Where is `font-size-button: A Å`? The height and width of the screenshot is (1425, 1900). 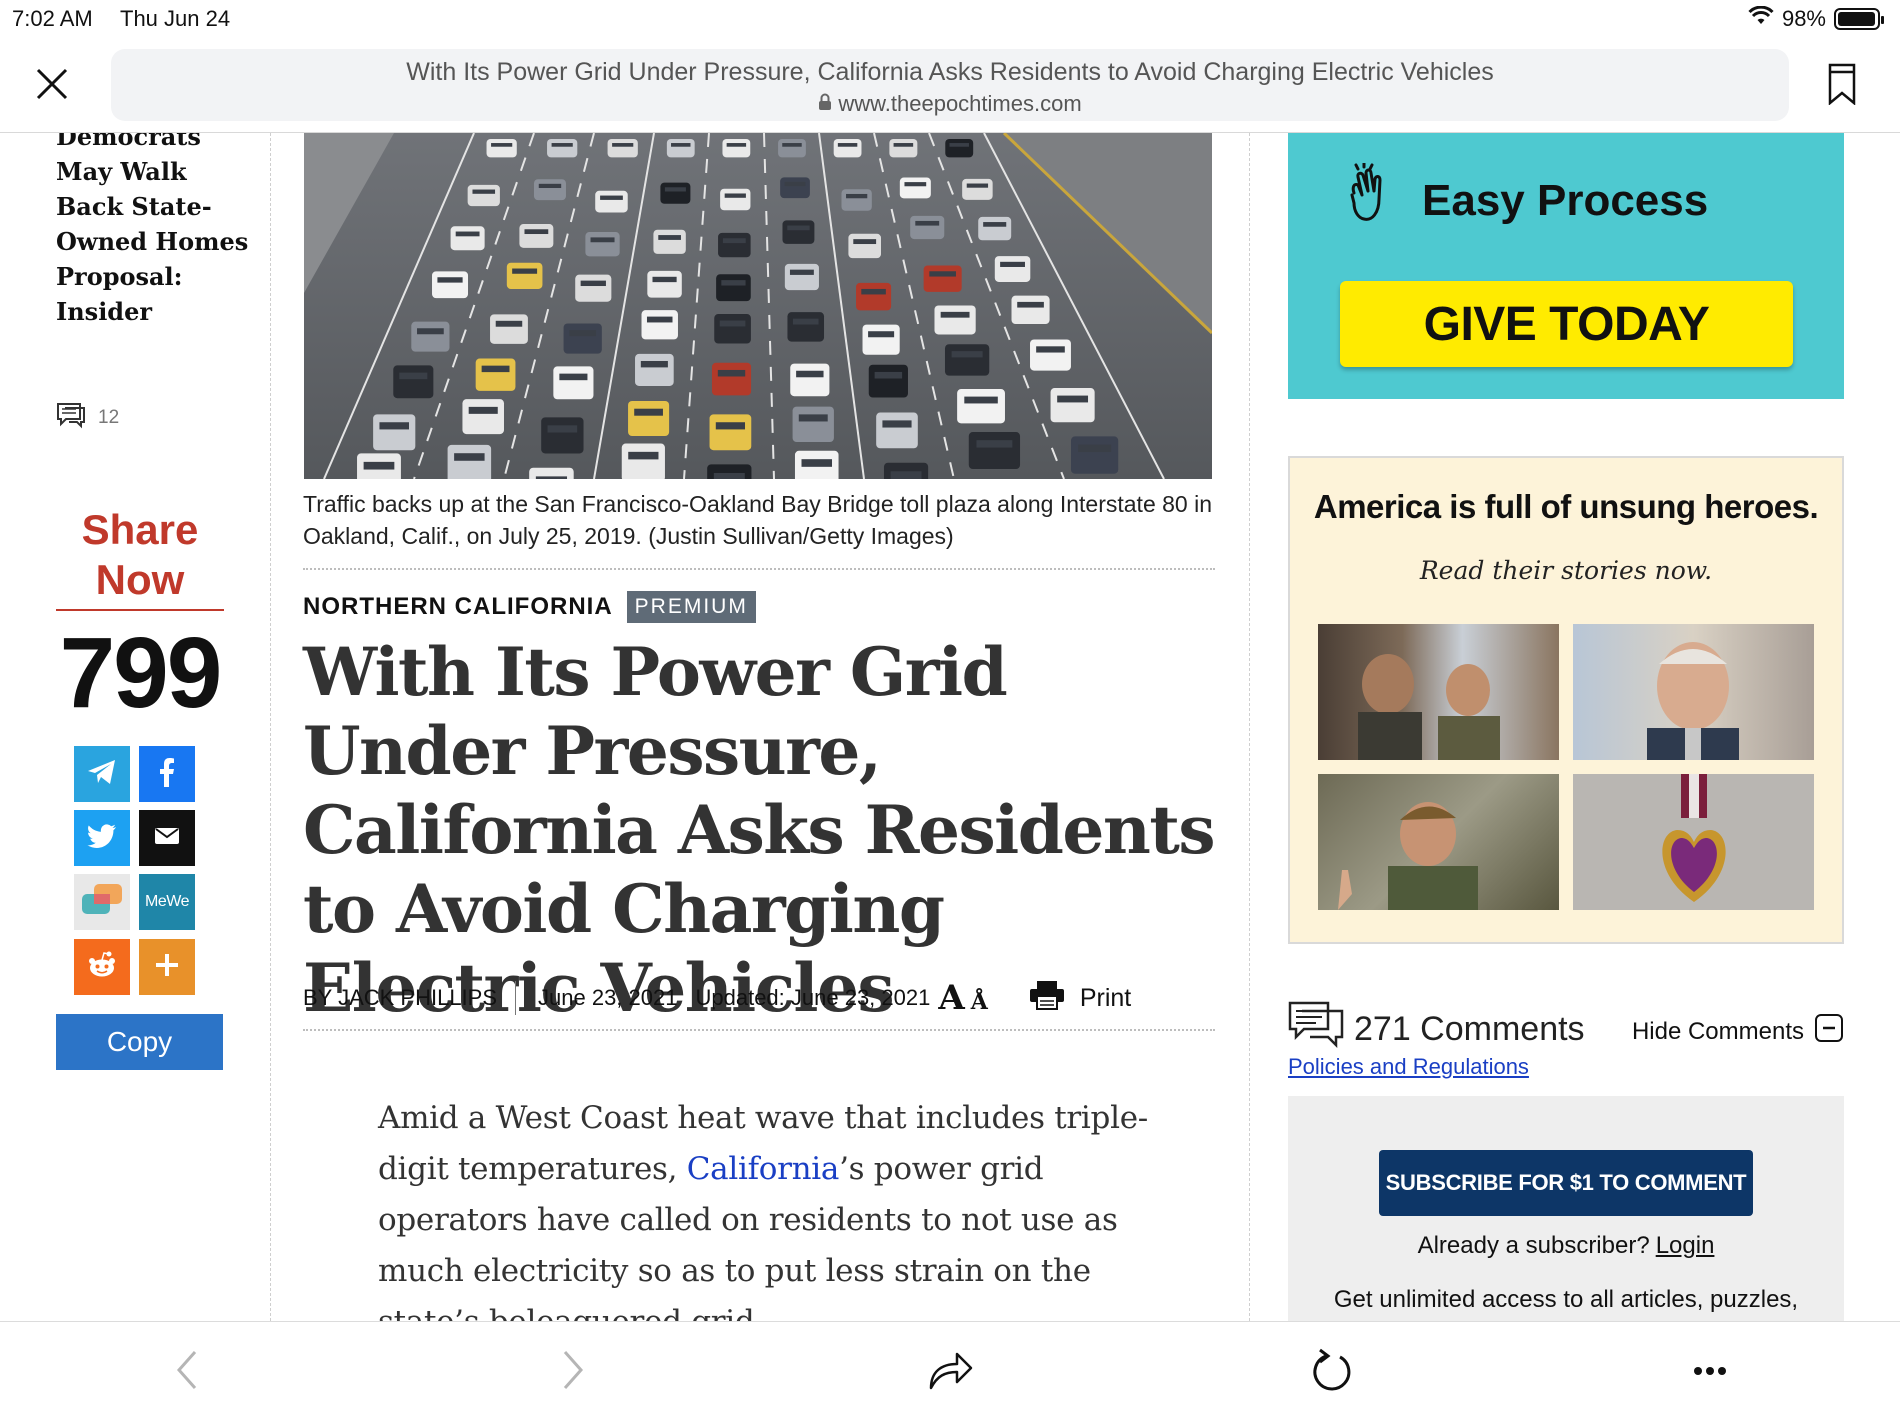
font-size-button: A Å is located at coordinates (962, 998).